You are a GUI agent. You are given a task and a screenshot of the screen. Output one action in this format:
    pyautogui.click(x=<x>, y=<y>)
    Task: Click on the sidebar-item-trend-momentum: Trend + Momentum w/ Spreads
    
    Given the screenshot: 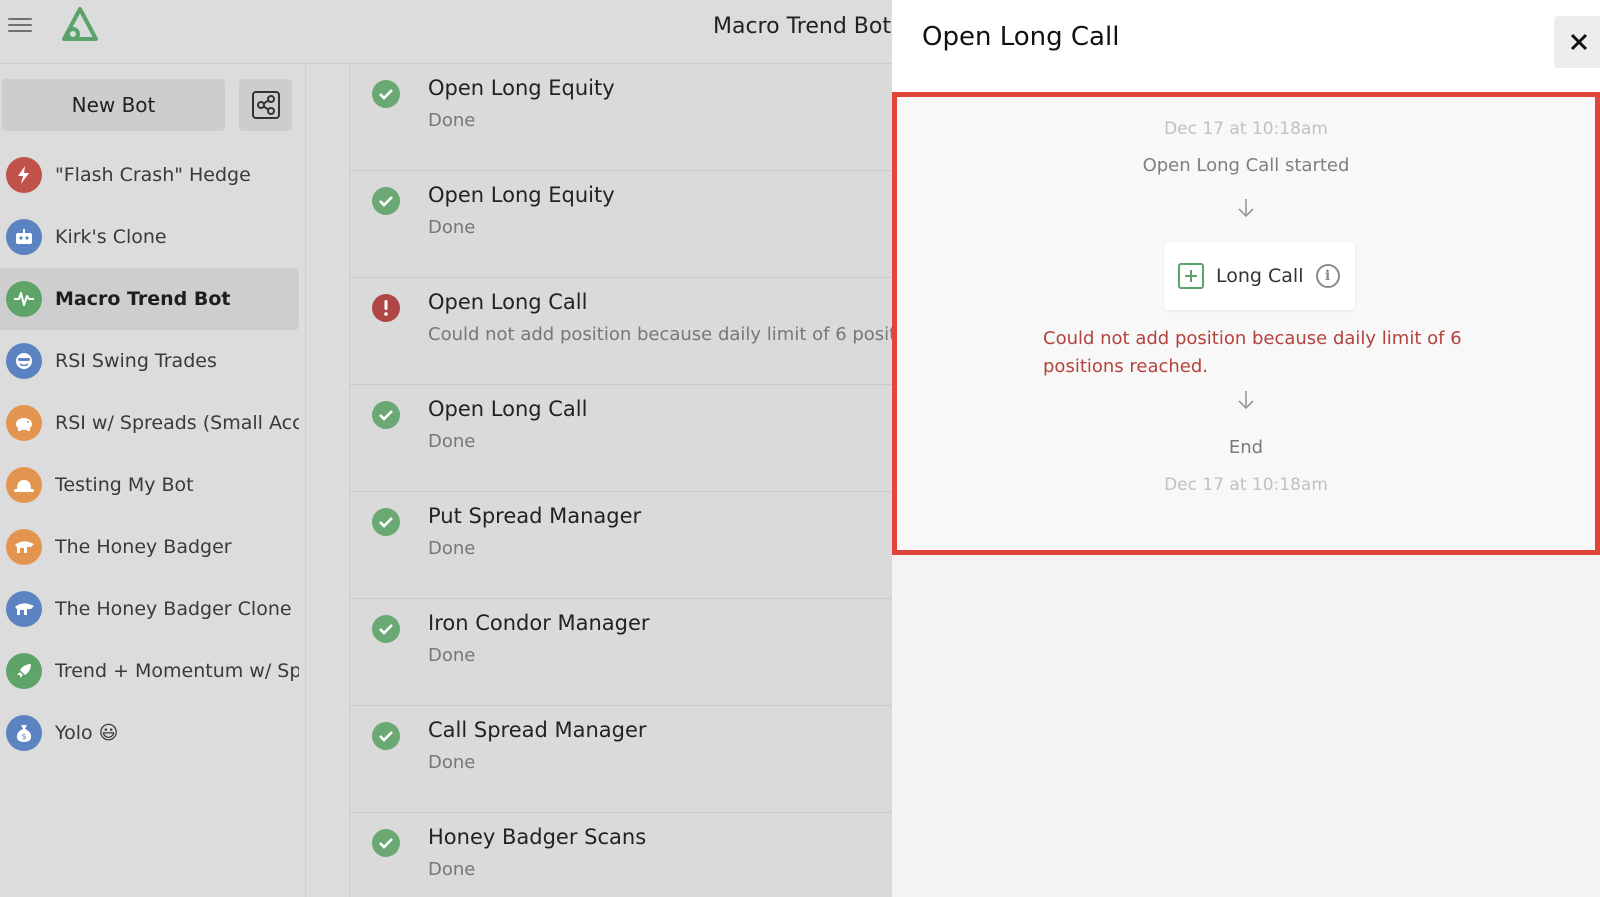 What is the action you would take?
    pyautogui.click(x=149, y=671)
    